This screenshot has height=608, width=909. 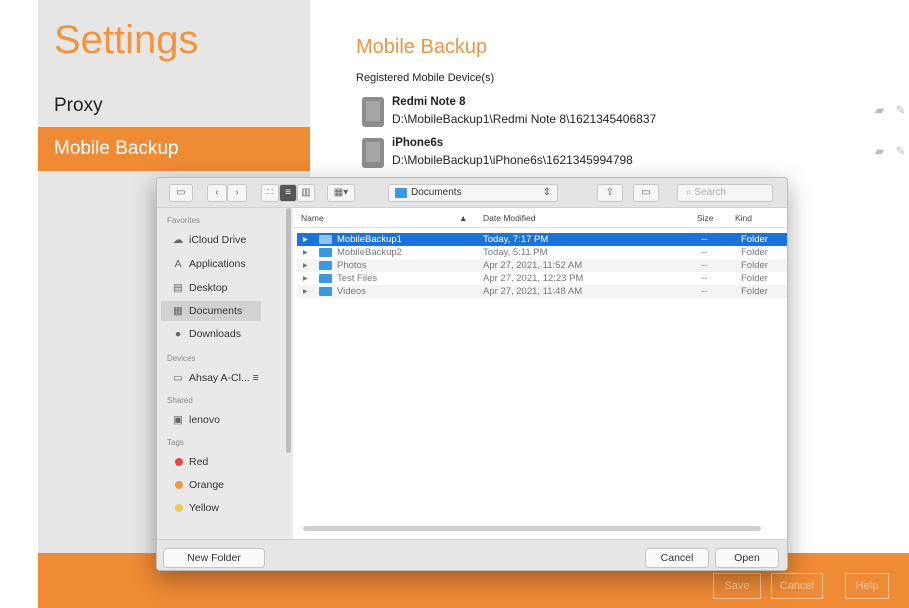 I want to click on sidebar-item-lenovo: ▣ lenovo, so click(x=229, y=420).